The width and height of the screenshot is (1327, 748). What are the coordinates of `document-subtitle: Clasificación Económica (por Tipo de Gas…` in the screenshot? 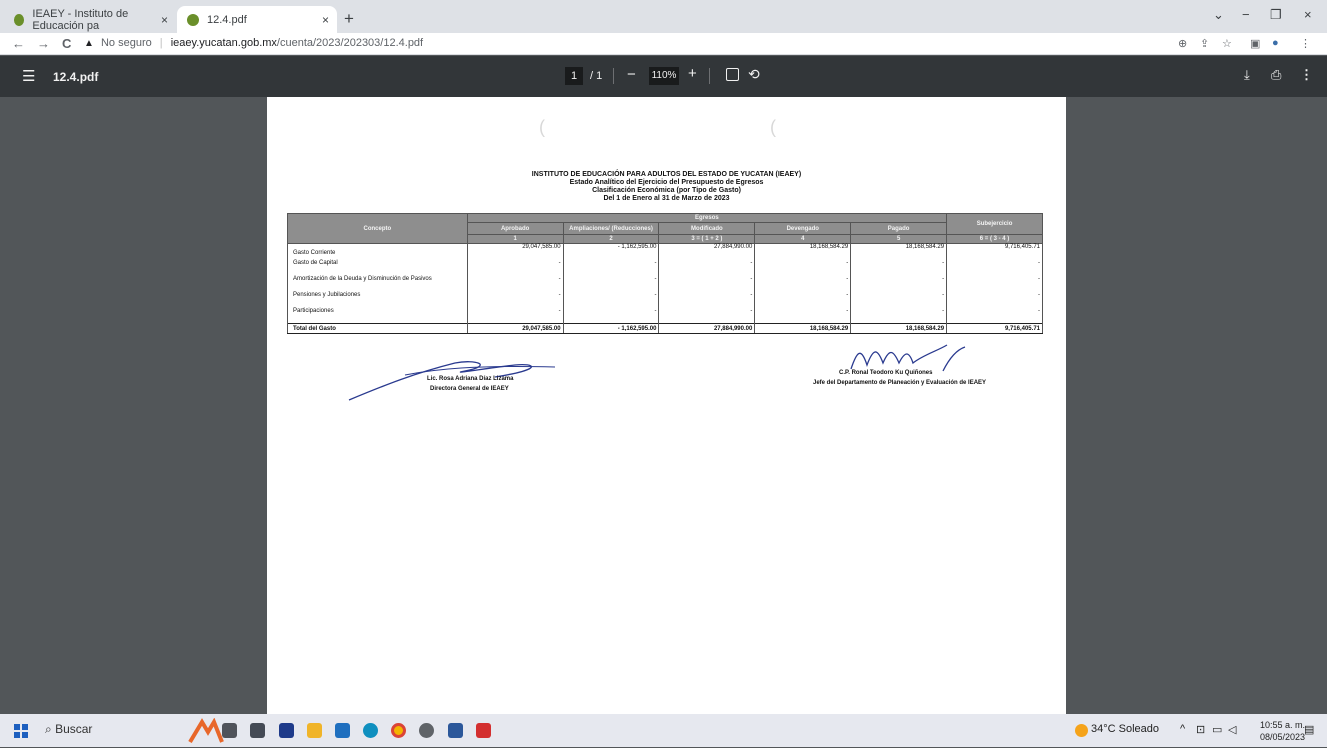 It's located at (666, 190).